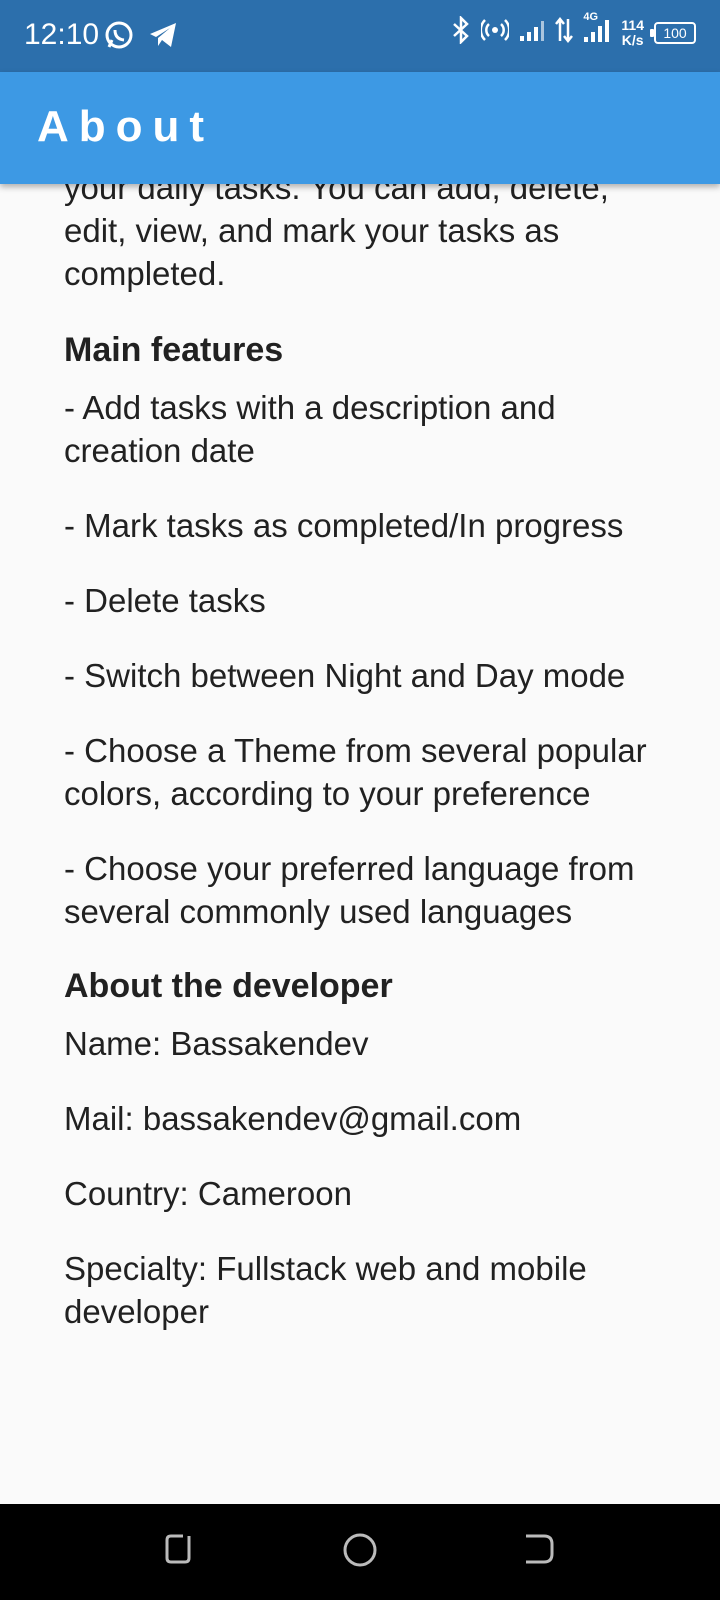  Describe the element at coordinates (632, 39) in the screenshot. I see `speed-unit: K/s` at that location.